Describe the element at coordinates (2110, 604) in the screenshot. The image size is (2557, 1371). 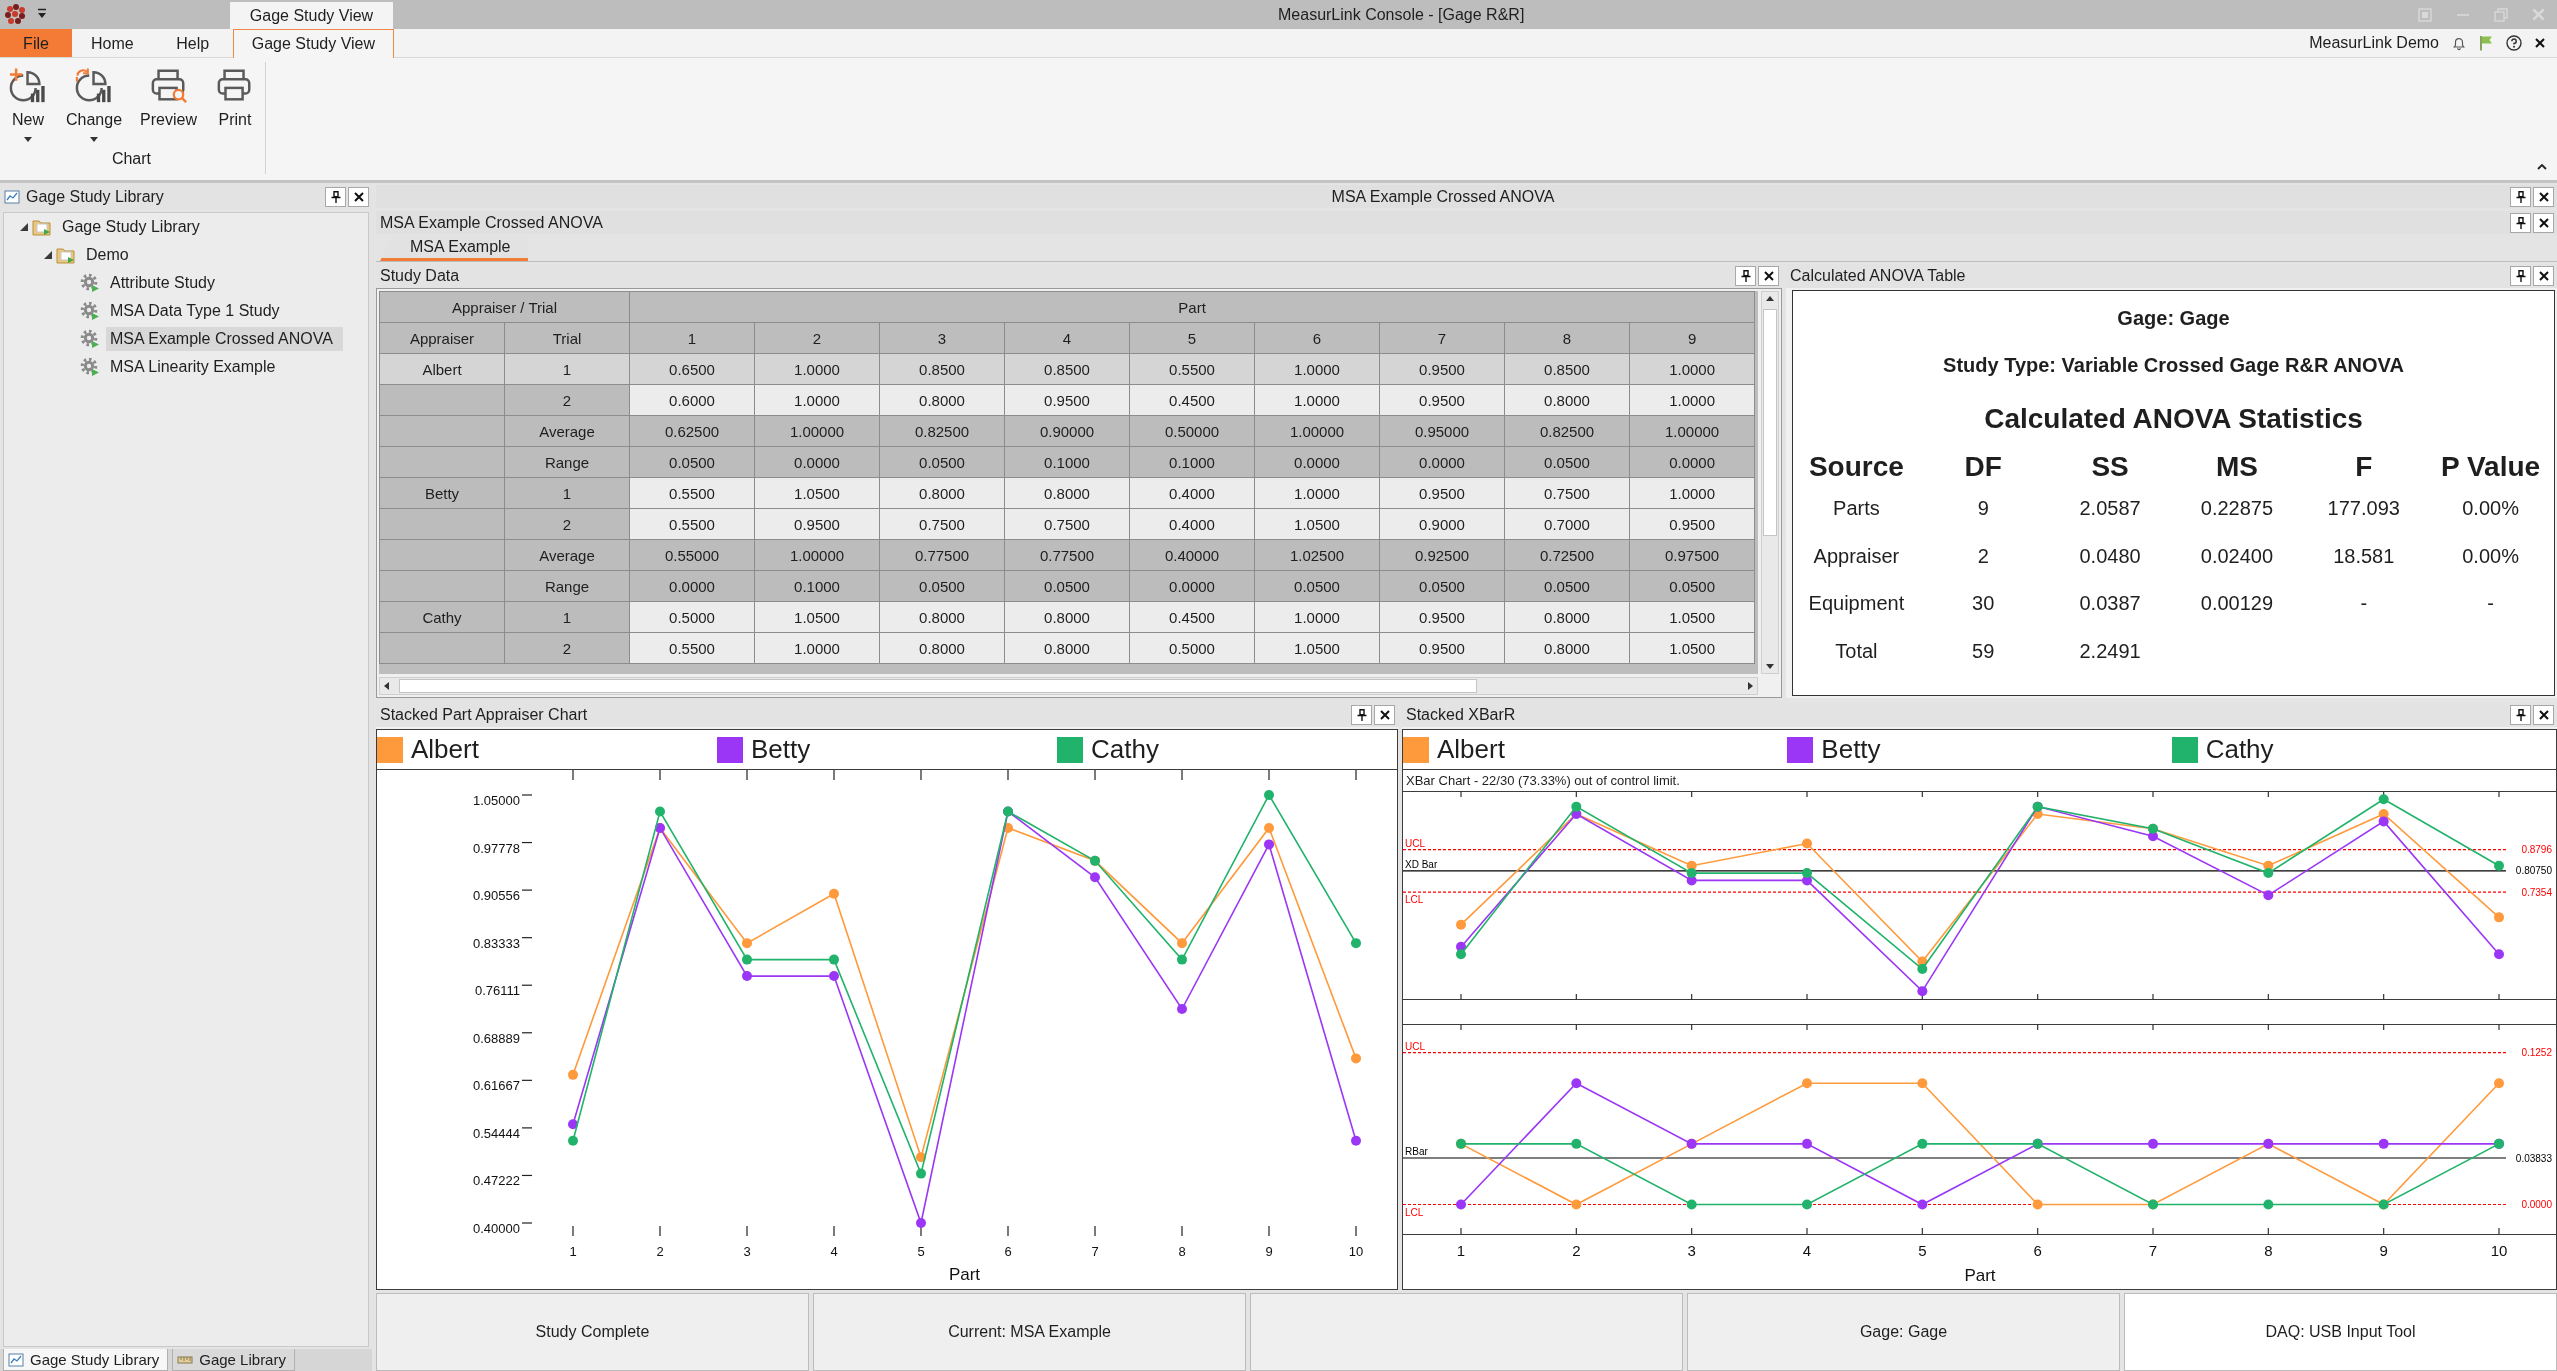
I see `statistic-value: 0.0387` at that location.